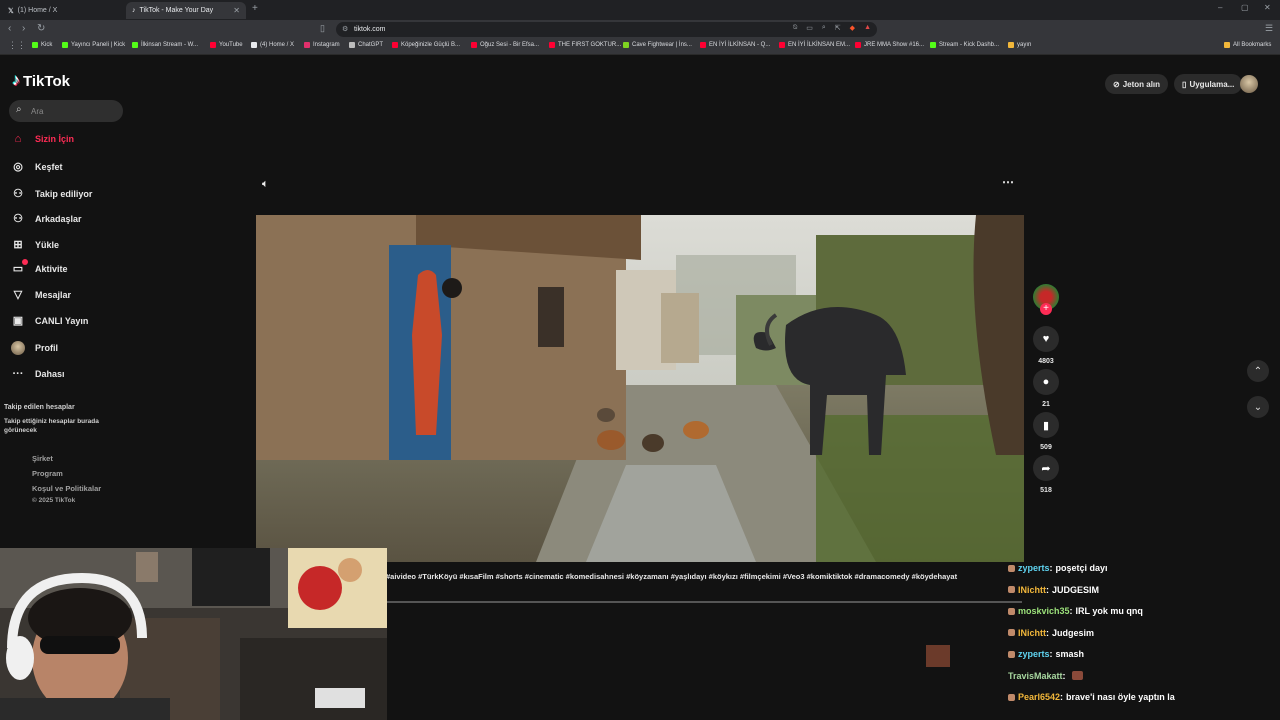 The image size is (1280, 720). What do you see at coordinates (226, 45) in the screenshot?
I see `bookmark-item: YouTube` at bounding box center [226, 45].